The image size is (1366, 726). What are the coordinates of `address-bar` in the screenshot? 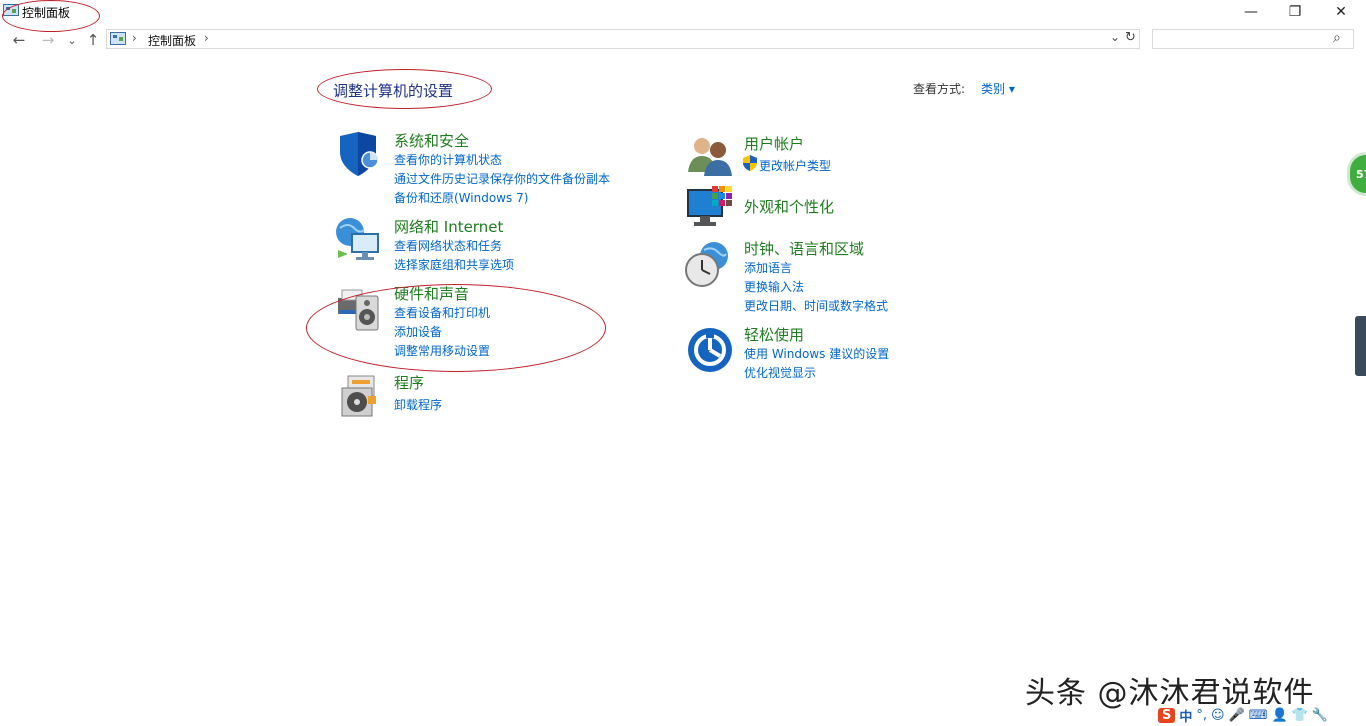 It's located at (623, 39).